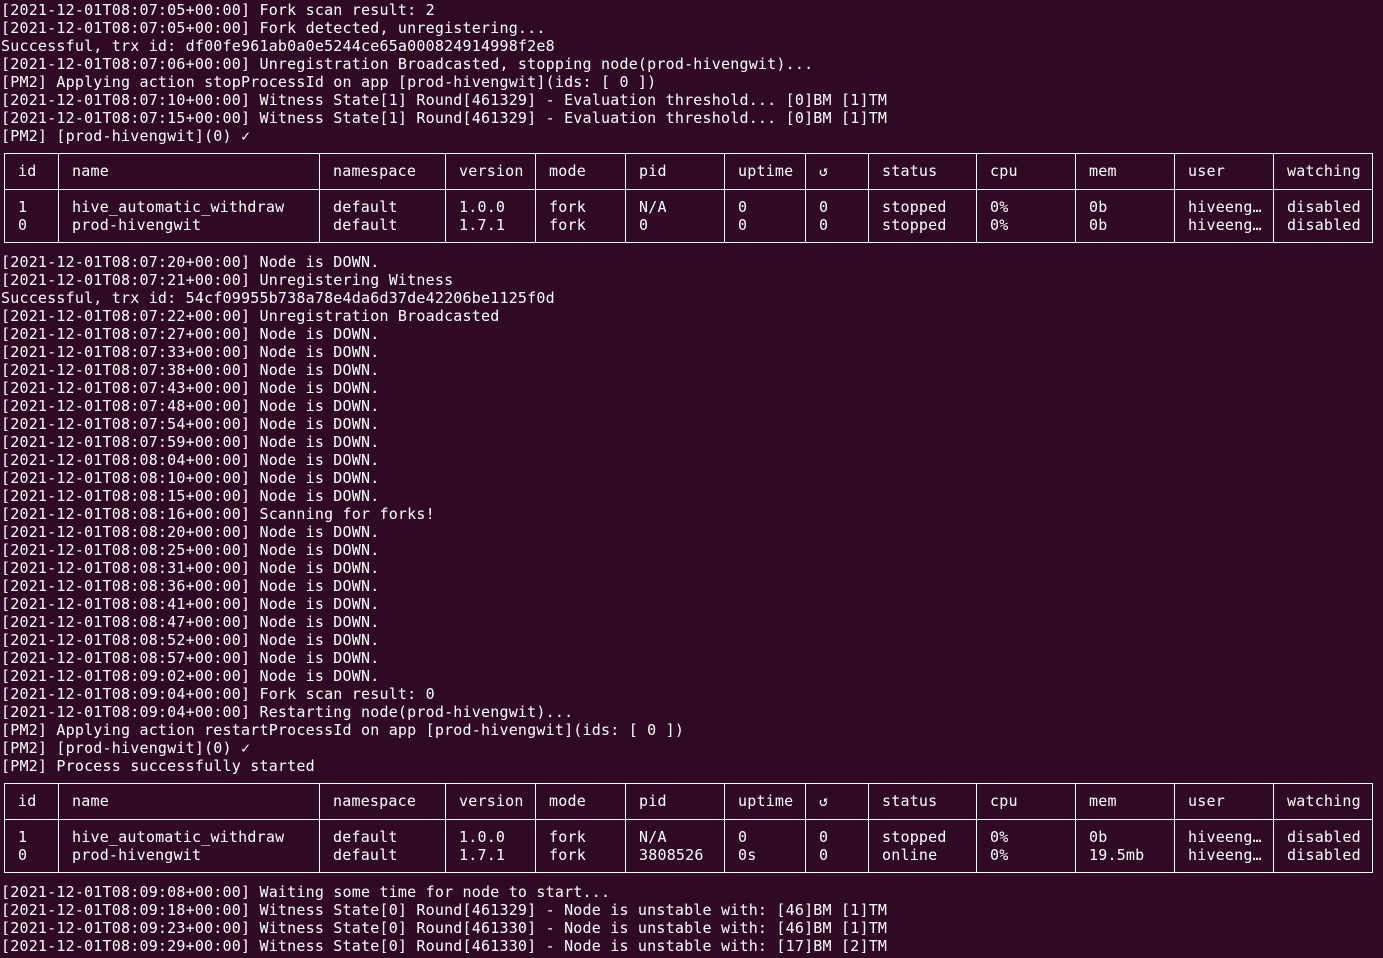  I want to click on header-pid: pid, so click(653, 801).